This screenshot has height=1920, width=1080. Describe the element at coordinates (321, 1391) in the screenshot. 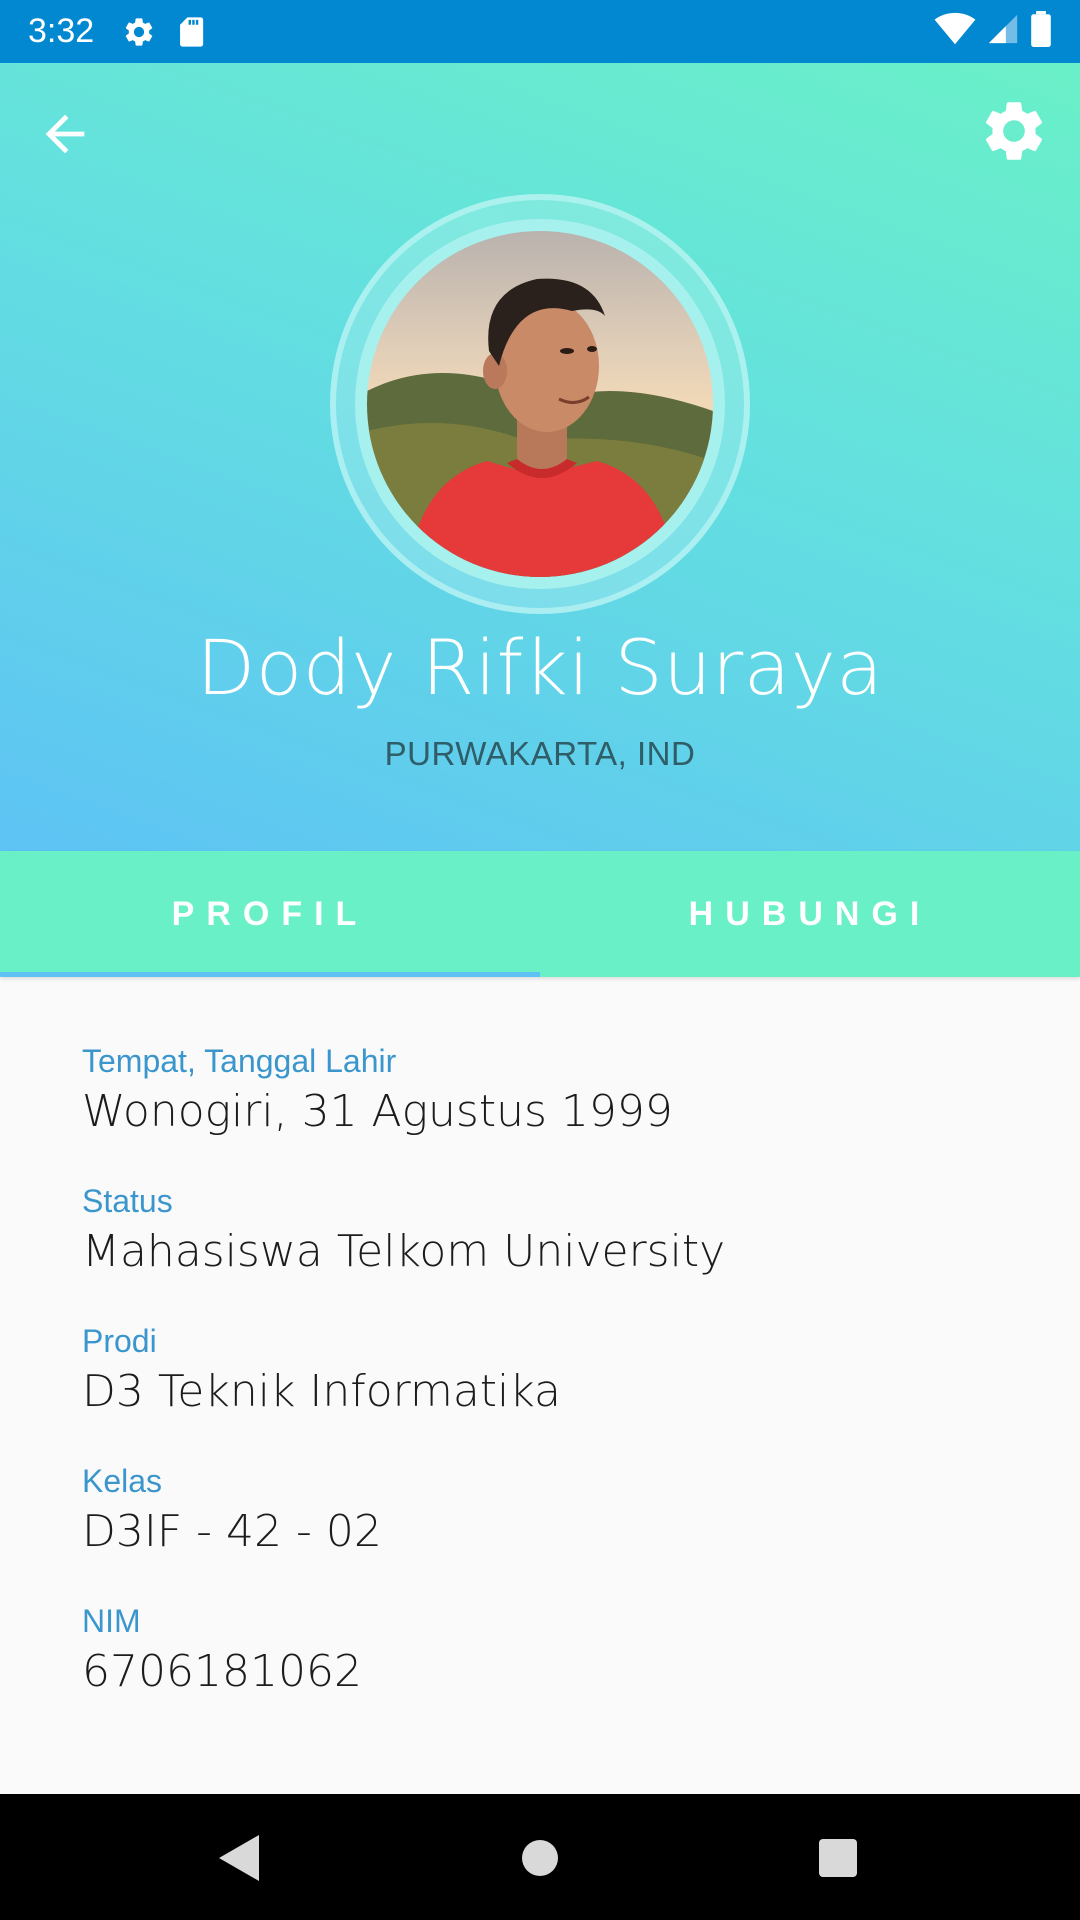

I see `field-value: D3 Teknik Informatika` at that location.